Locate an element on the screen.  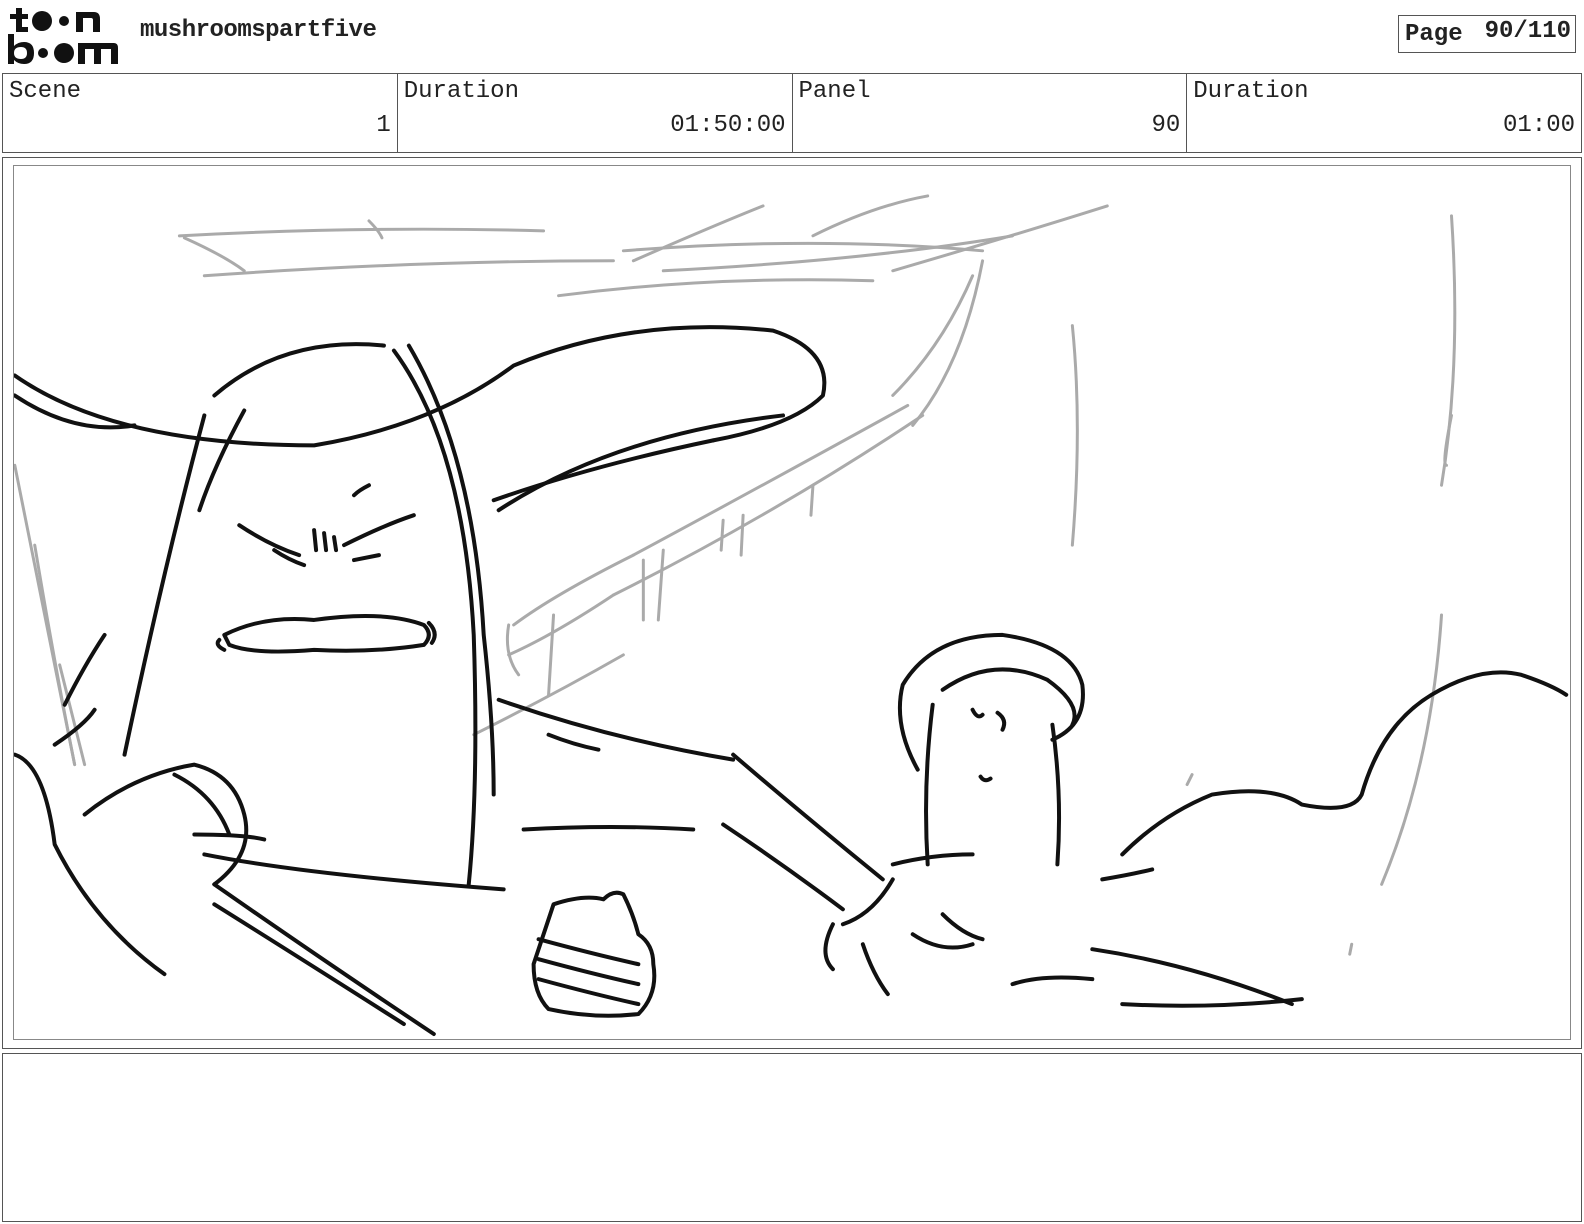
scene-duration-label: Duration is located at coordinates (461, 91).